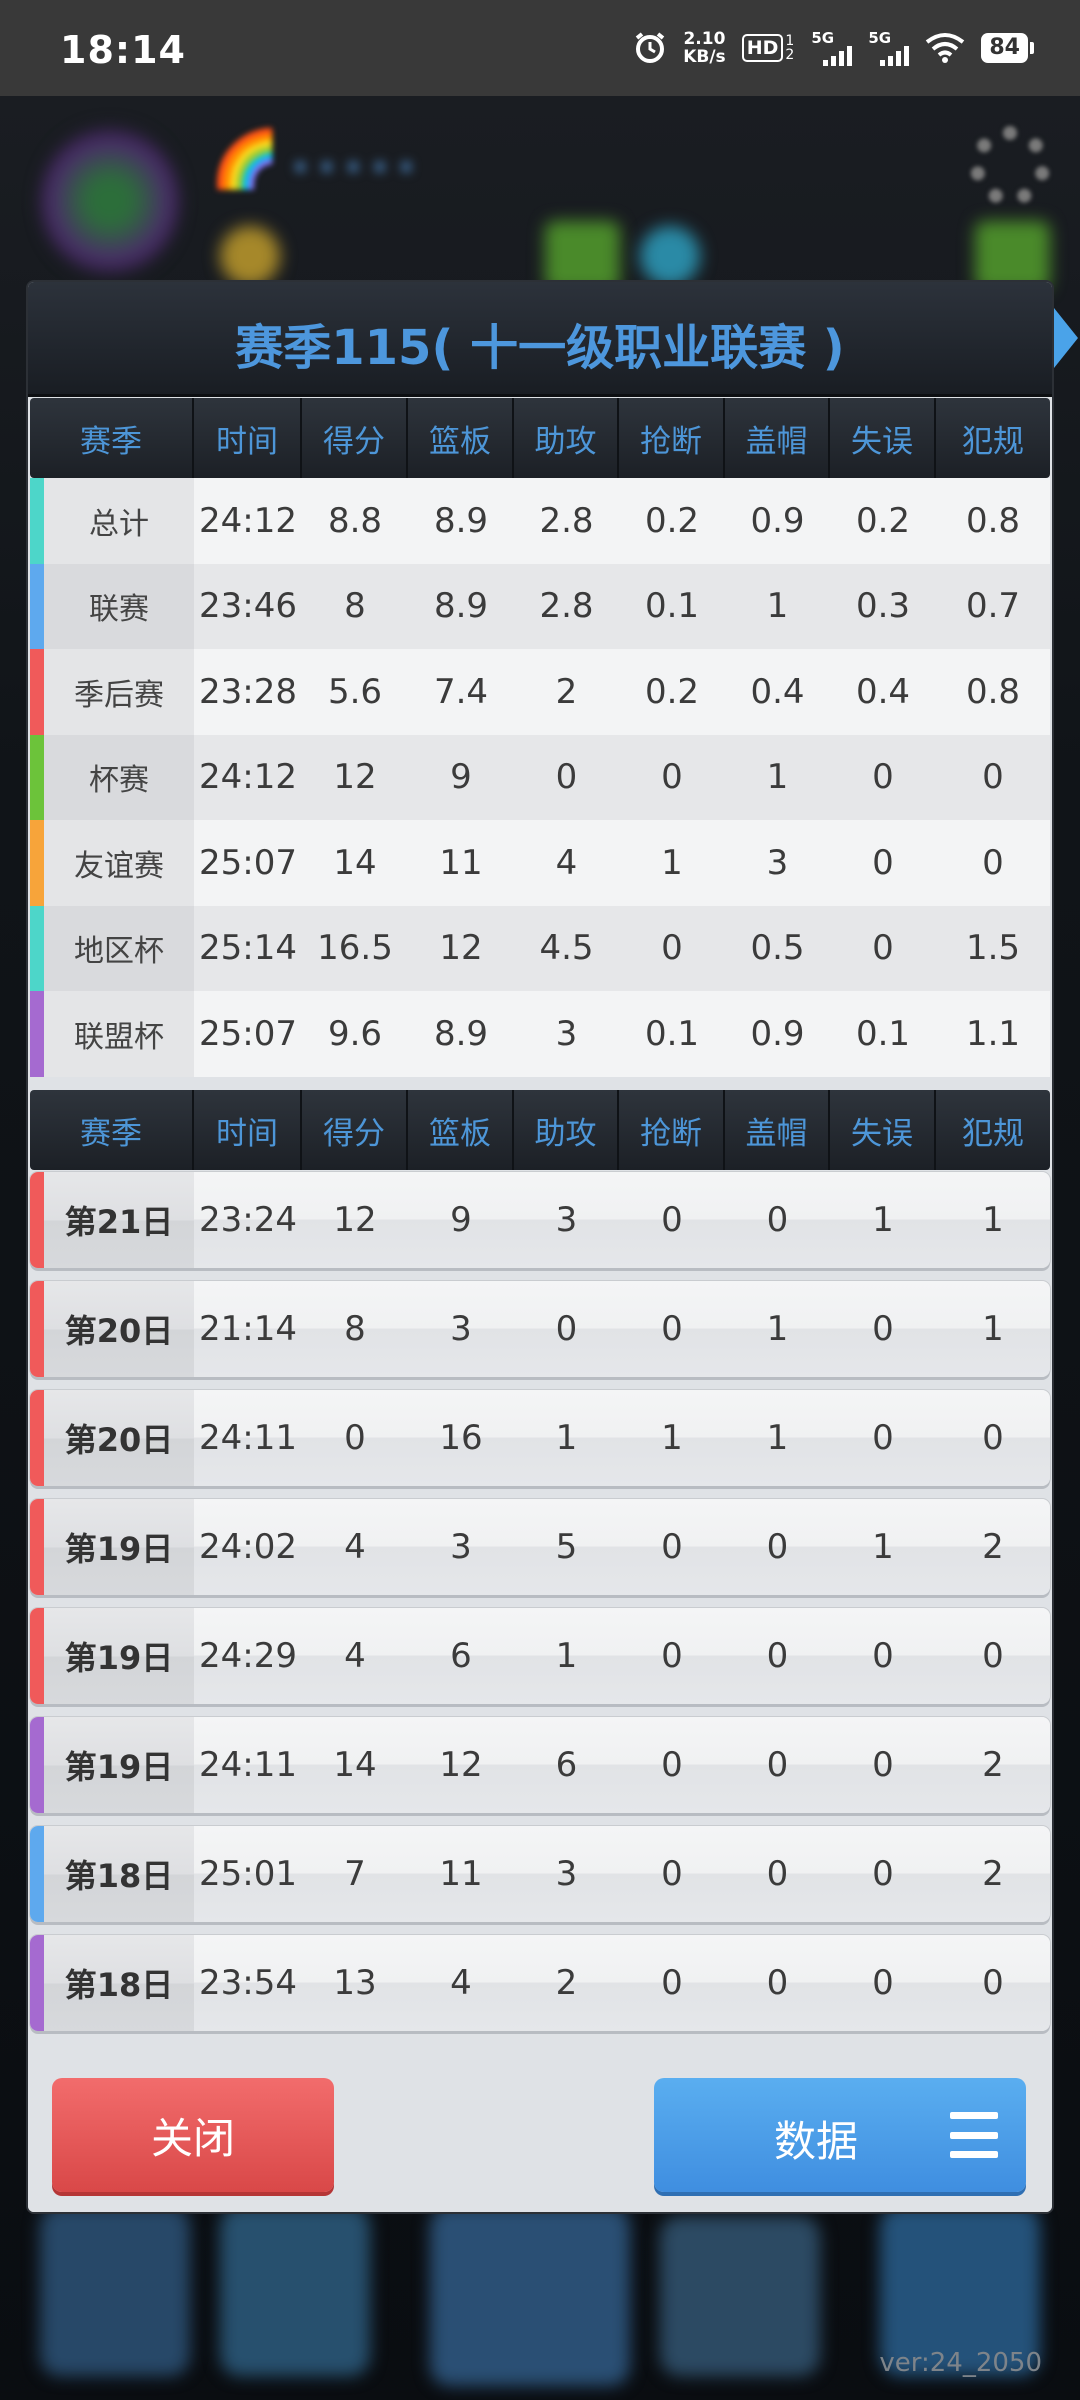 The image size is (1080, 2400). I want to click on cell-points: 8.8, so click(355, 520).